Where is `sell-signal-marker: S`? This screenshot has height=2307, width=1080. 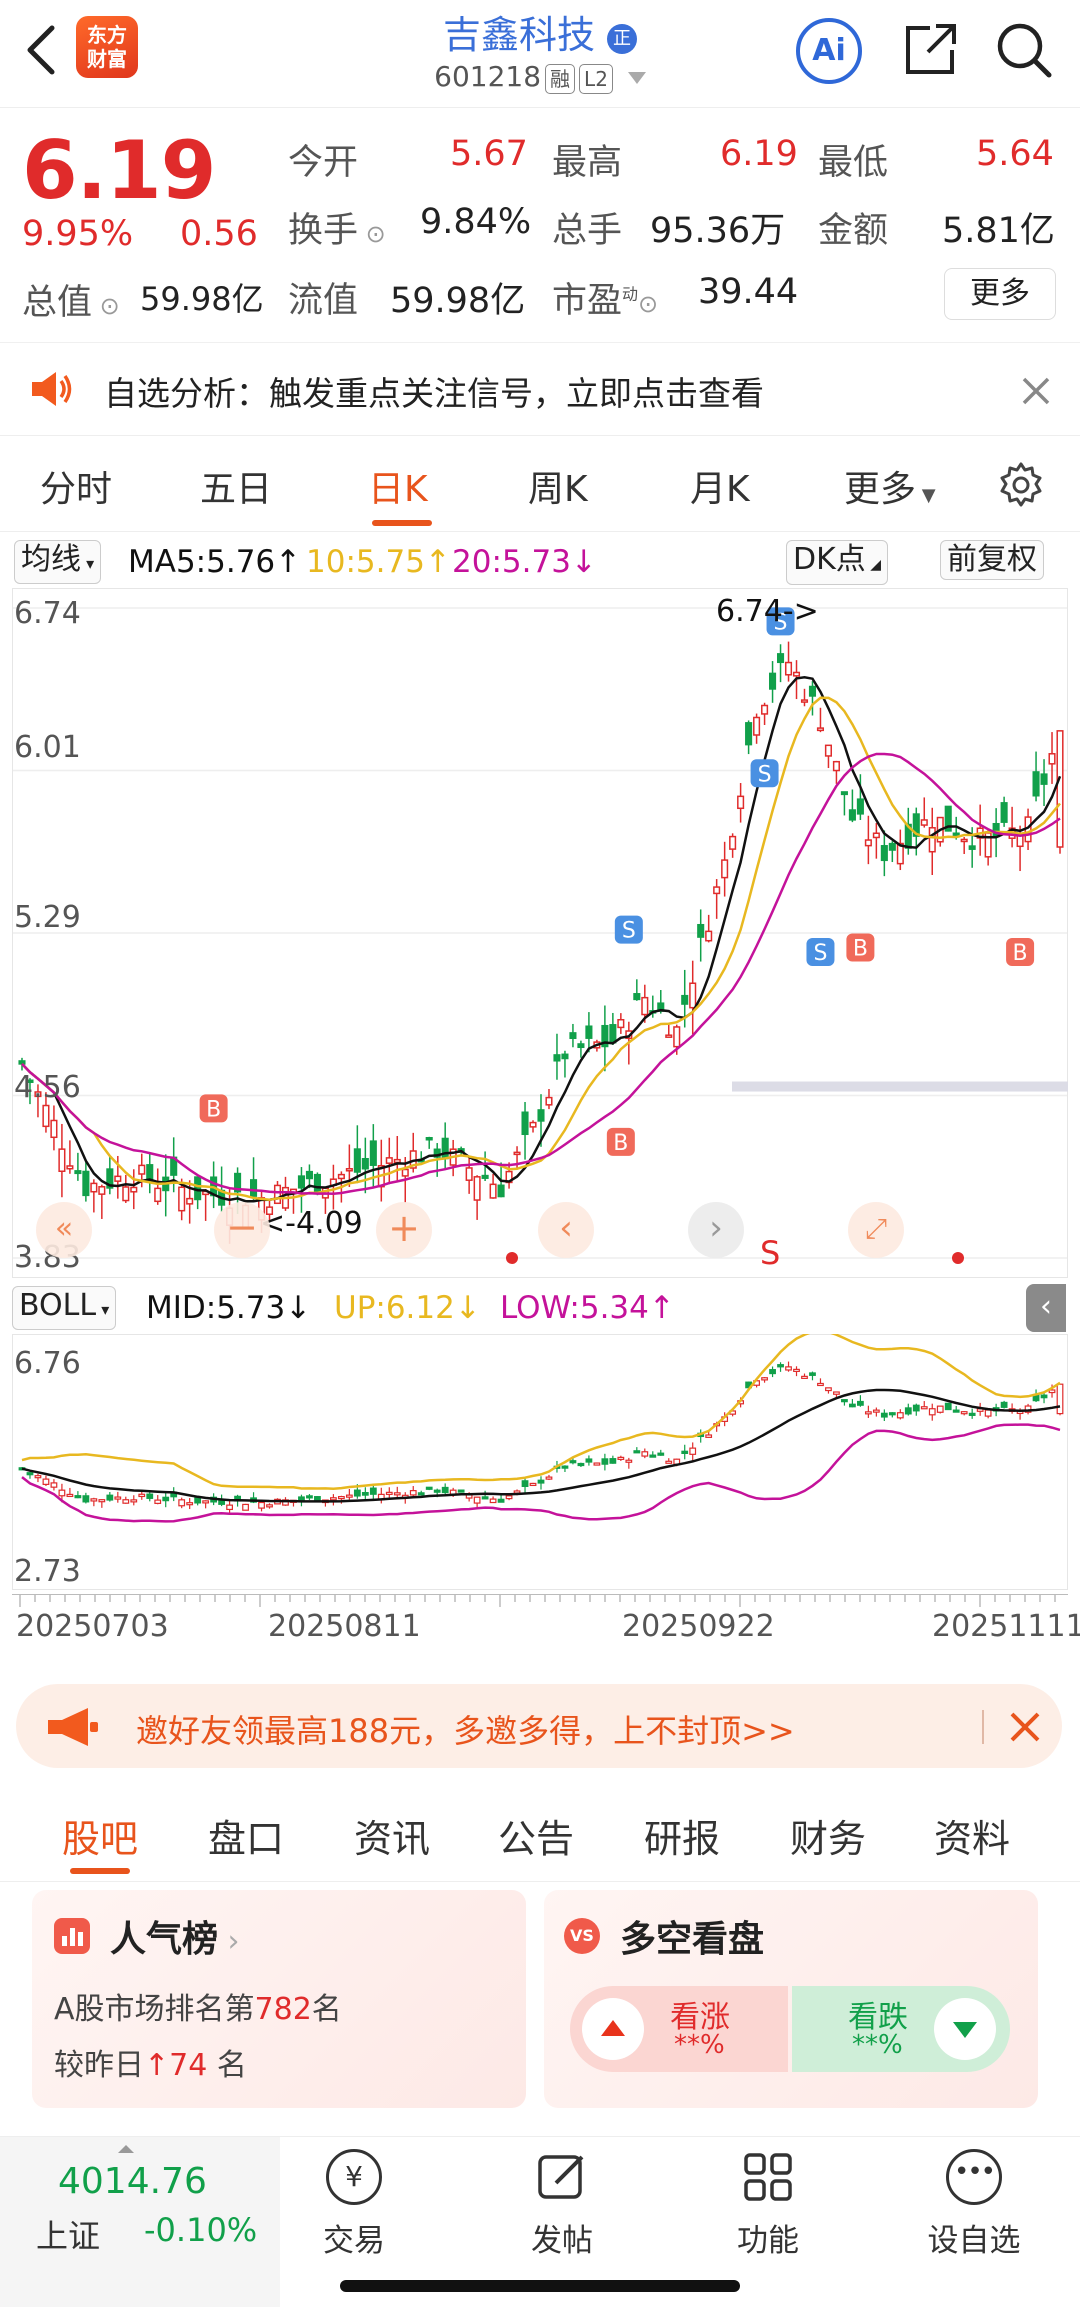
sell-signal-marker: S is located at coordinates (764, 773).